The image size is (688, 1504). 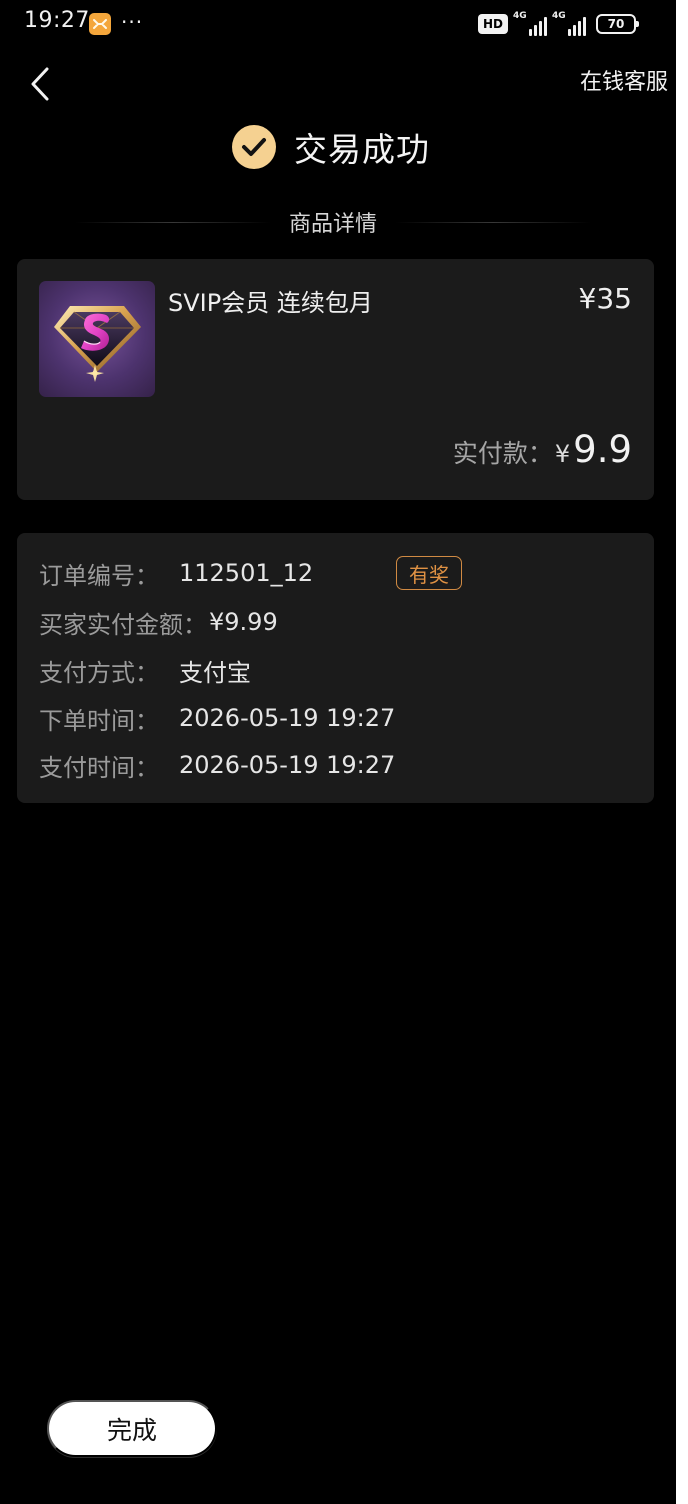 What do you see at coordinates (99, 767) in the screenshot?
I see `payment-time-label: 支付时间：` at bounding box center [99, 767].